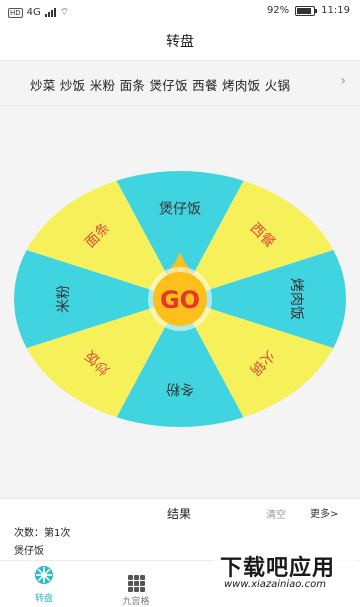 The image size is (360, 607). What do you see at coordinates (343, 81) in the screenshot?
I see `chevron-right-icon: ›` at bounding box center [343, 81].